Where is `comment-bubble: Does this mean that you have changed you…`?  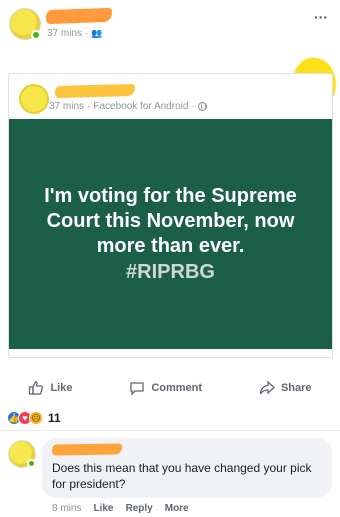 comment-bubble: Does this mean that you have changed you… is located at coordinates (187, 468).